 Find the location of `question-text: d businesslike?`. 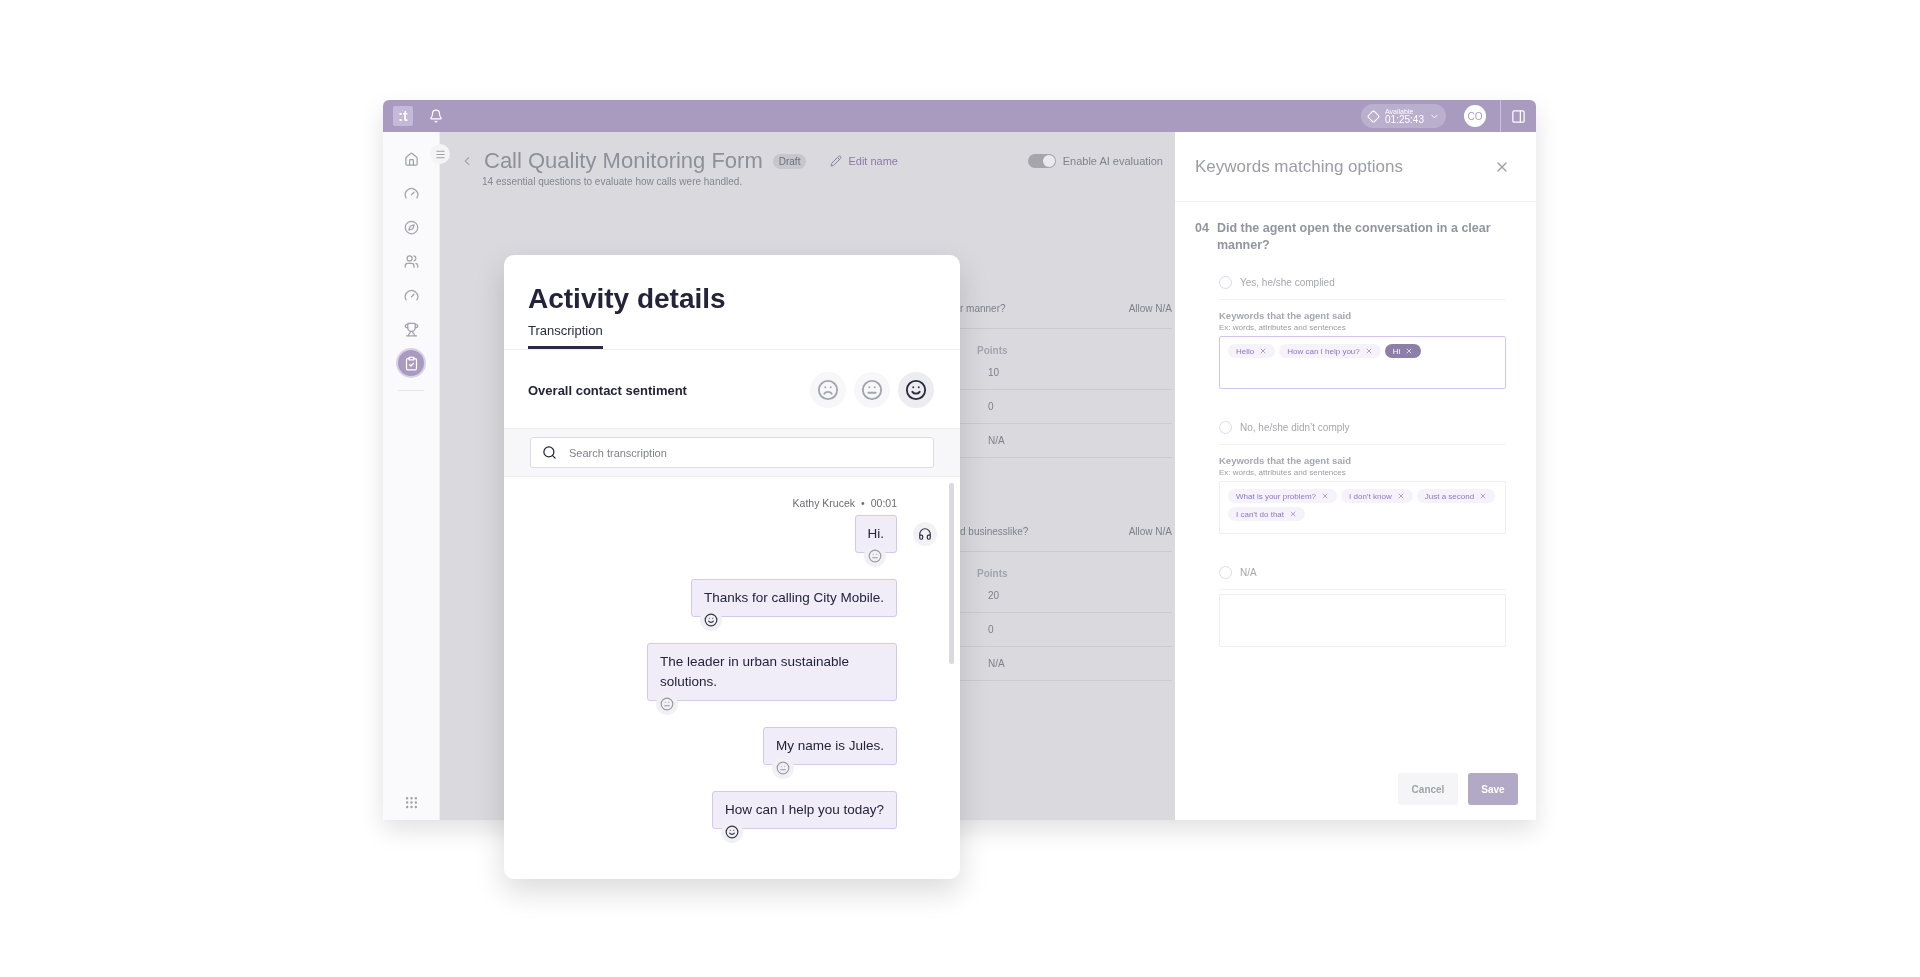

question-text: d businesslike? is located at coordinates (994, 531).